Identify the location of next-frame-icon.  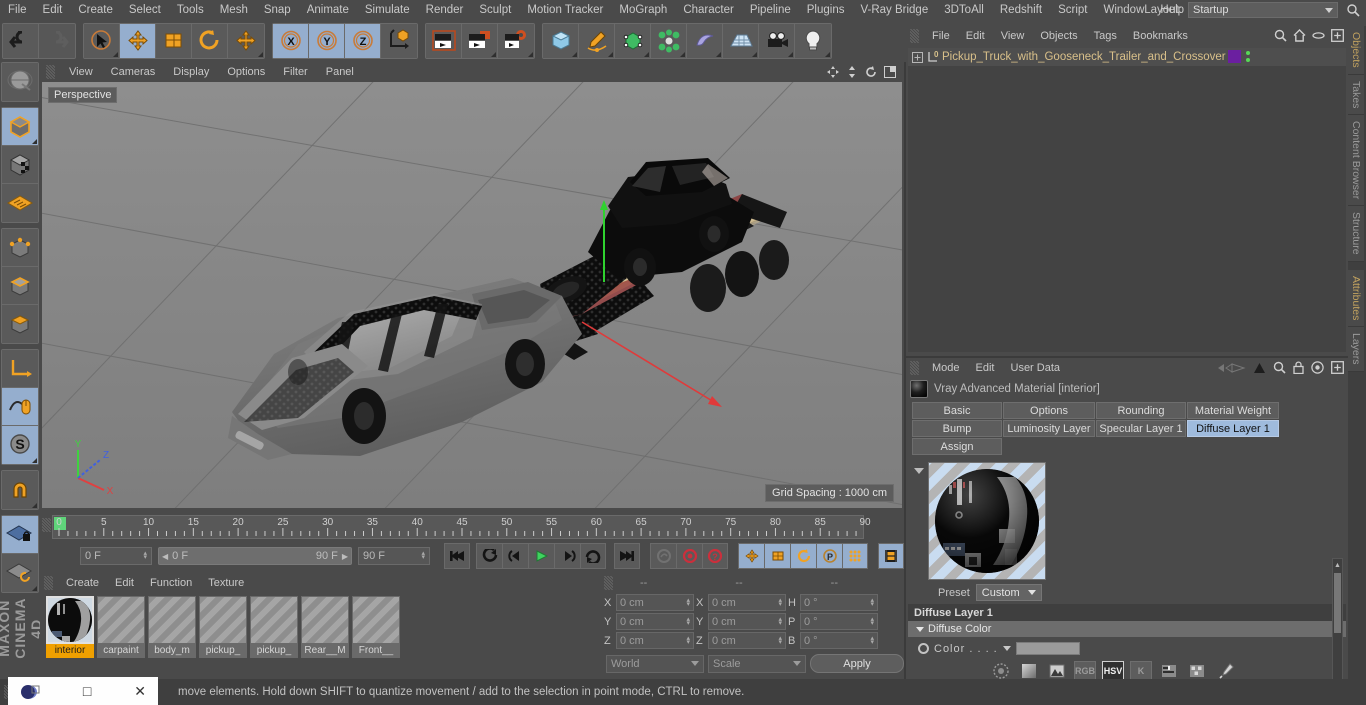
(567, 556).